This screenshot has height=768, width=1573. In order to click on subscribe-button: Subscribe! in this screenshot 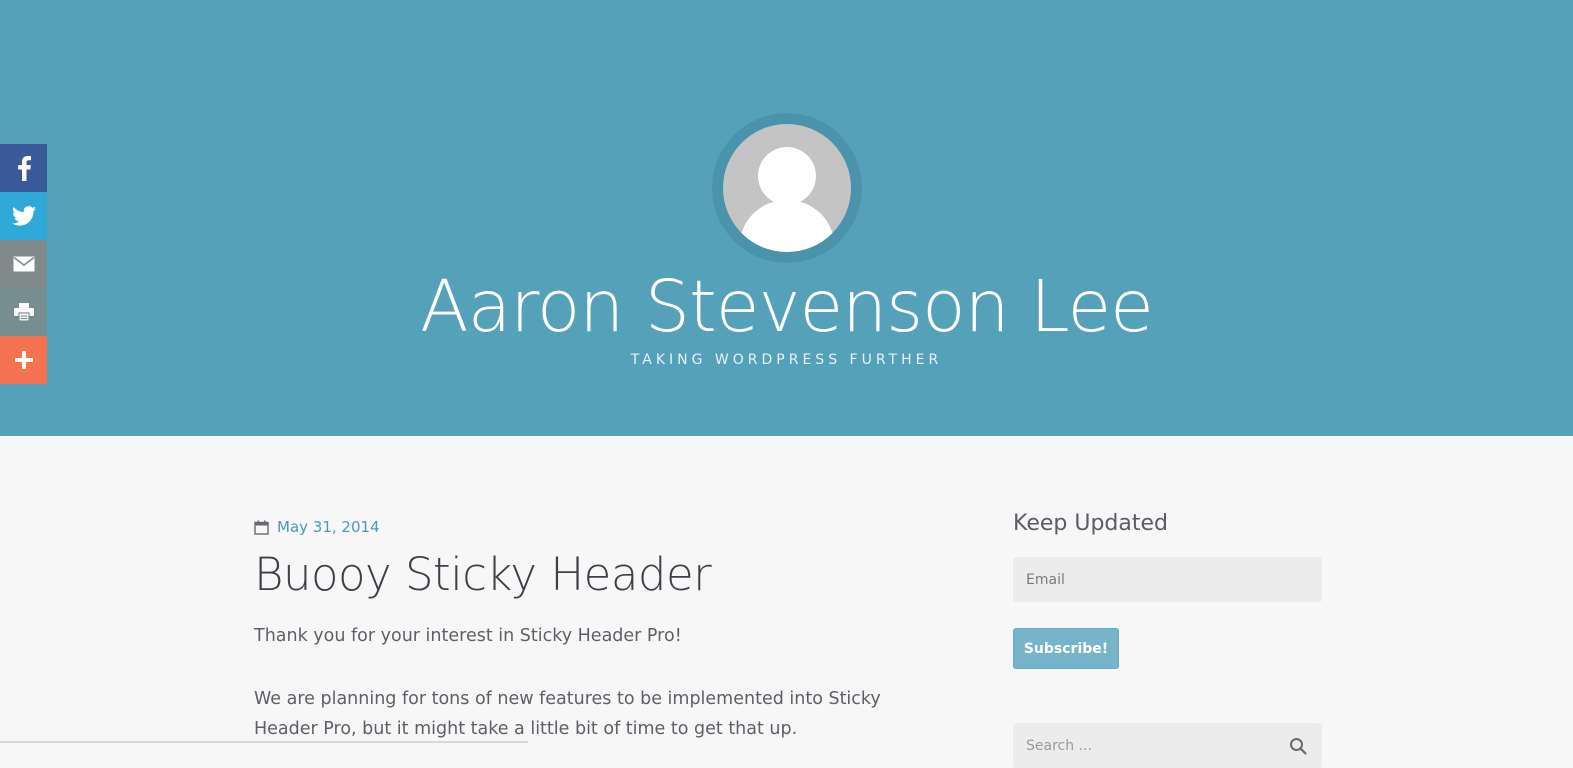, I will do `click(1066, 648)`.